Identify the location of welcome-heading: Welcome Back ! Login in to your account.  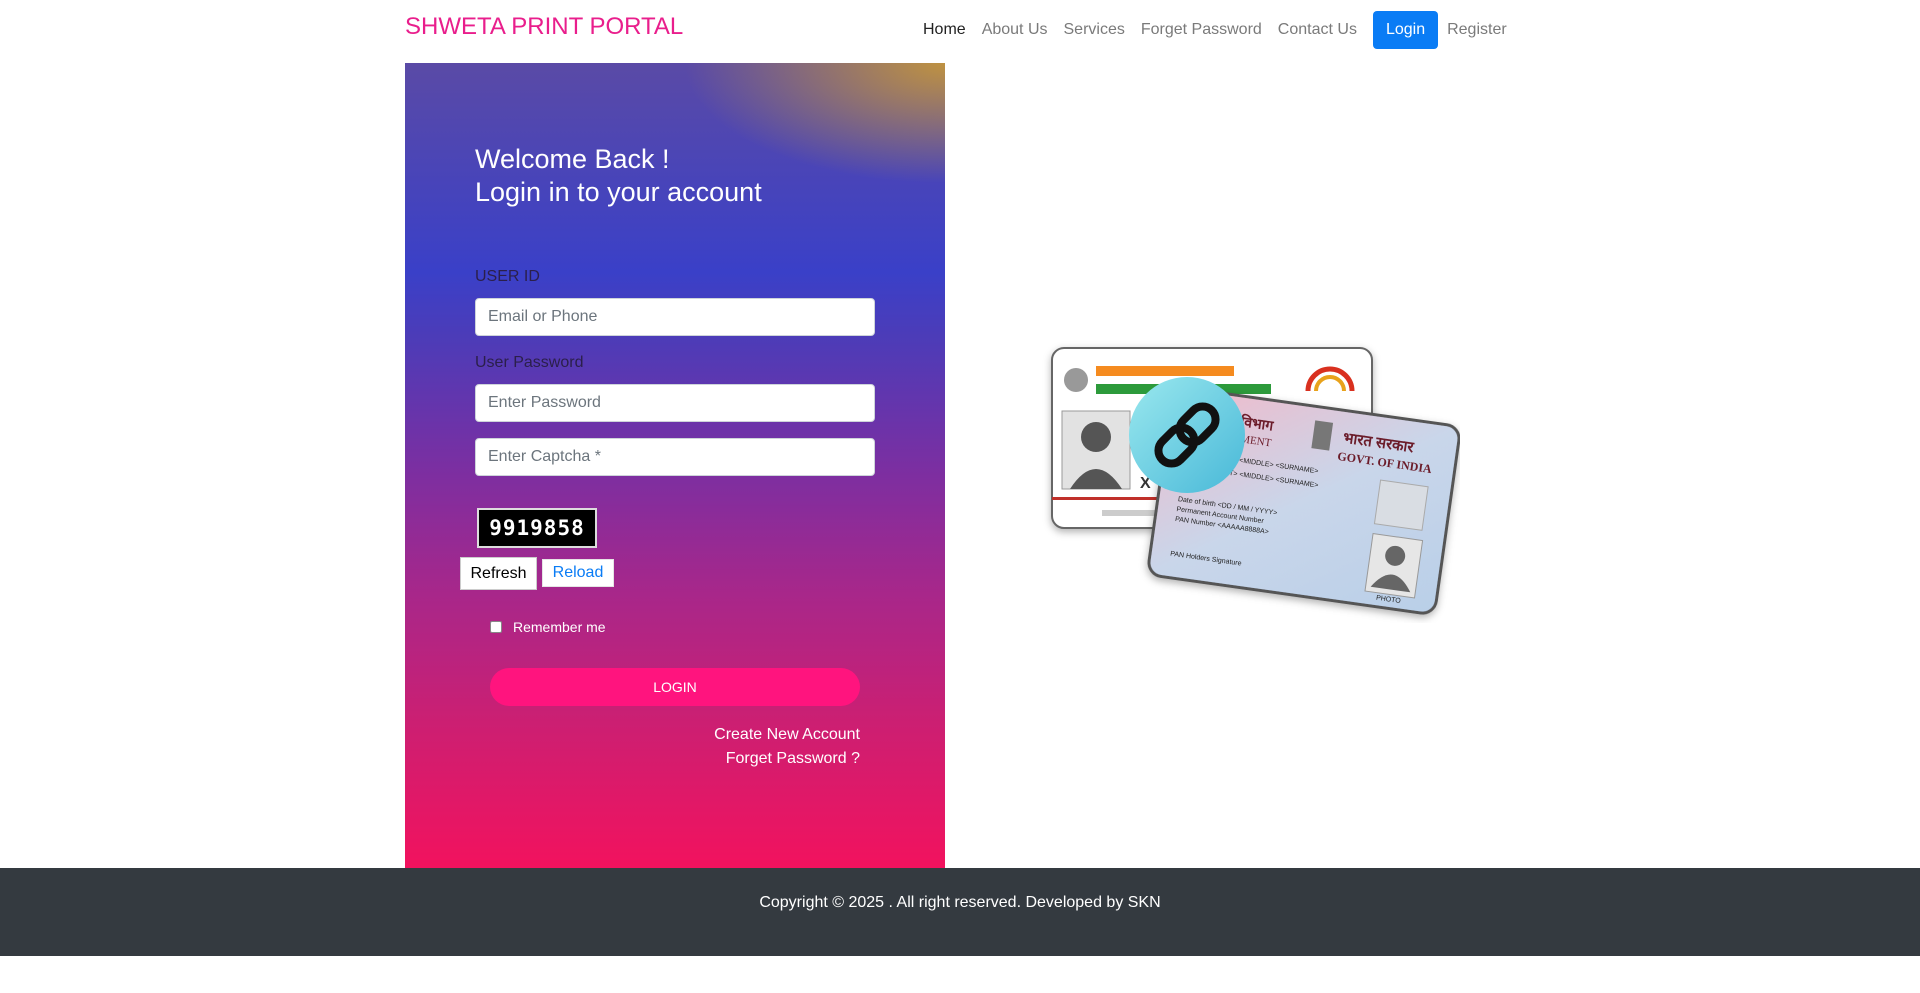
(618, 176).